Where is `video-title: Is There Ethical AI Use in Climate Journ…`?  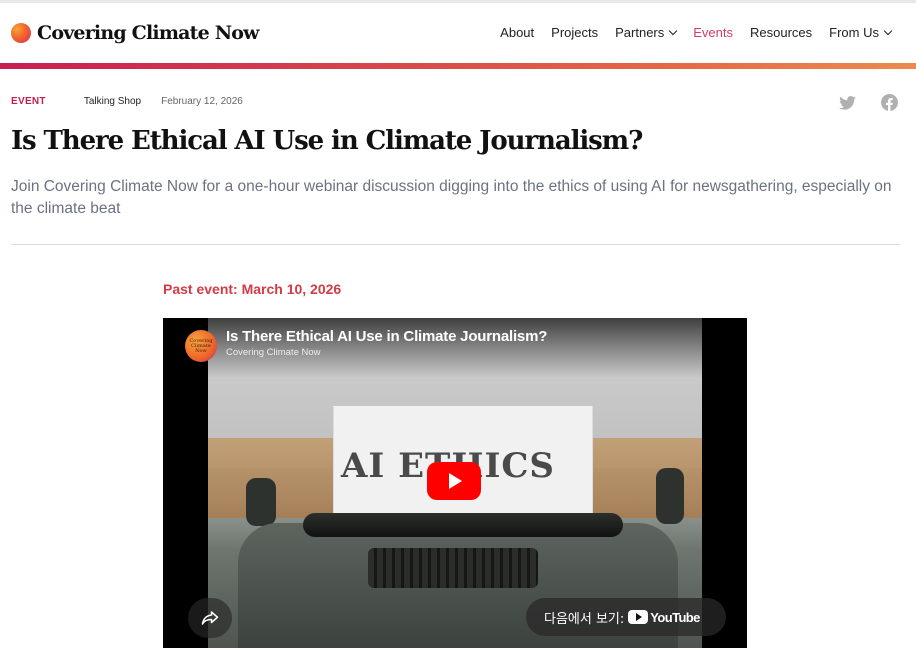
video-title: Is There Ethical AI Use in Climate Journ… is located at coordinates (386, 336).